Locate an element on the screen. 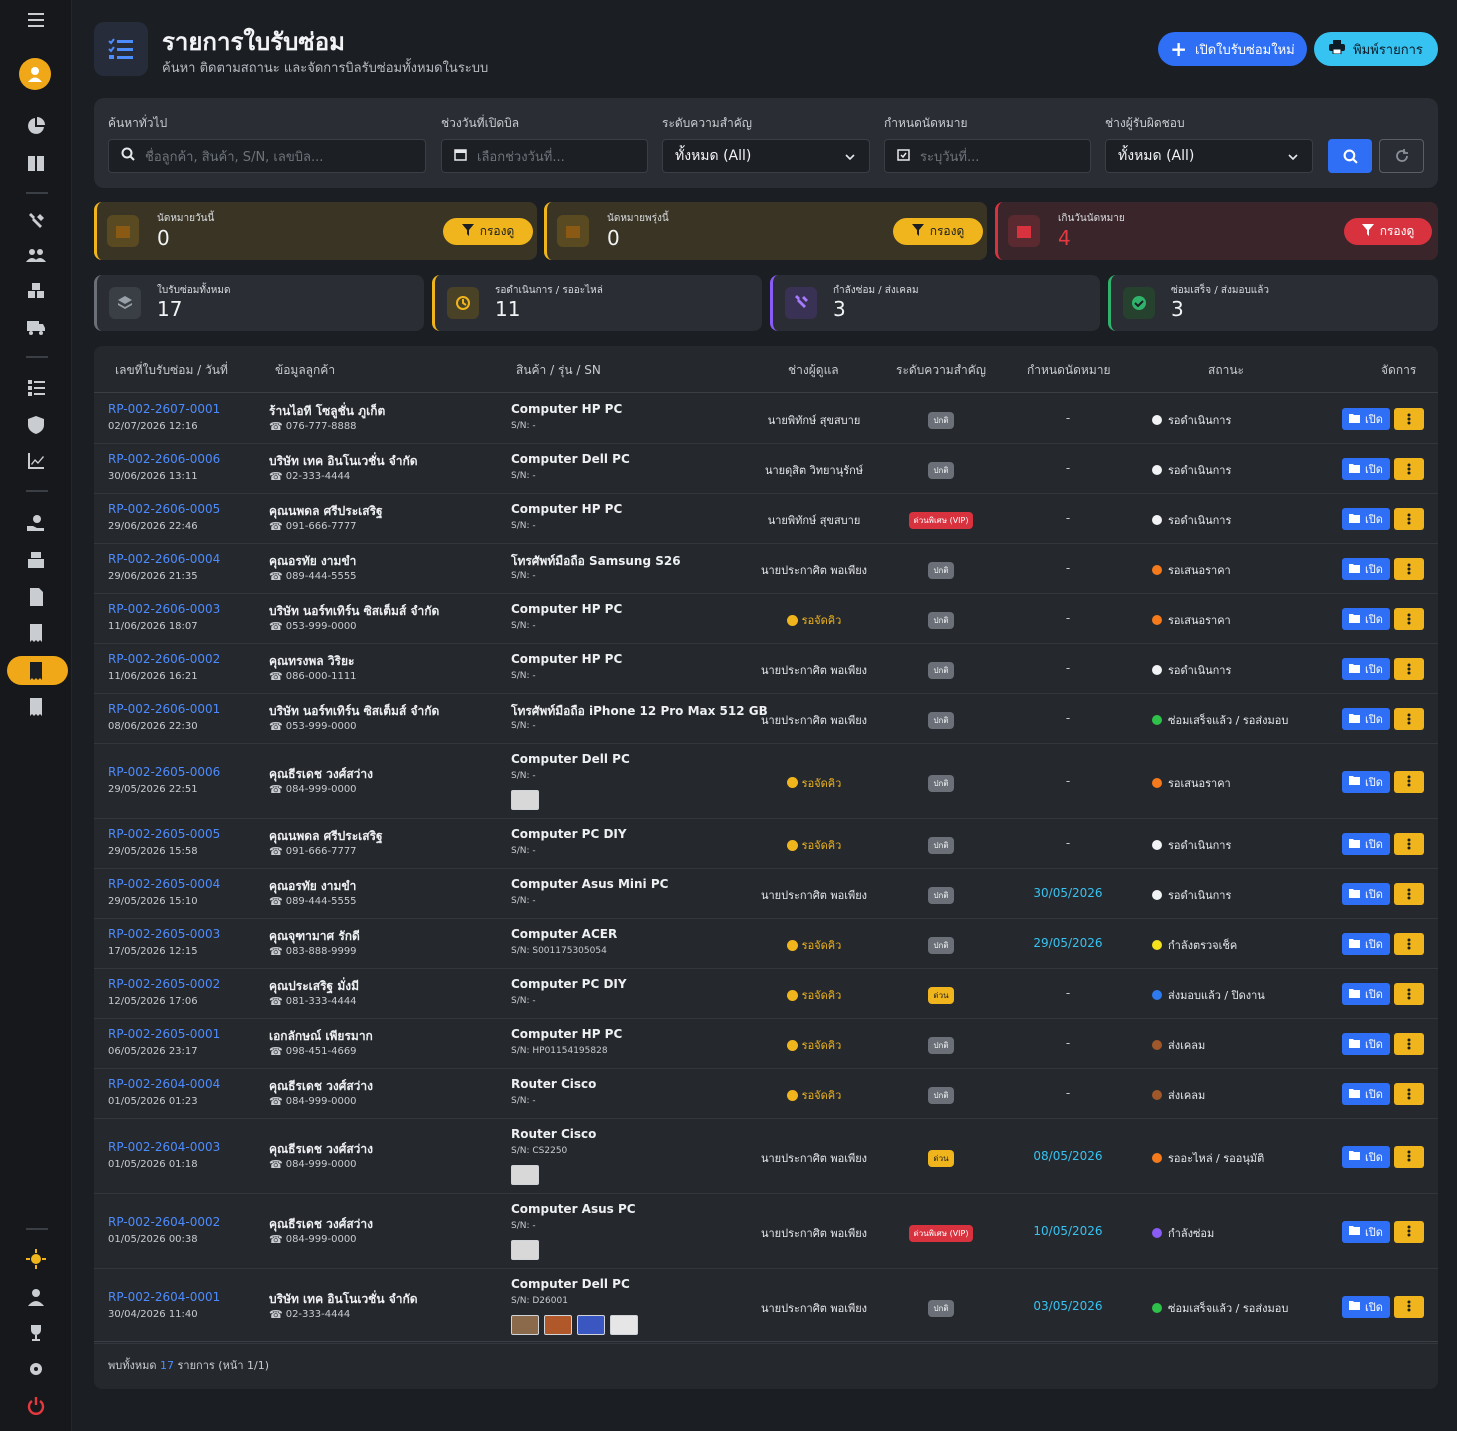  repair-id-link: RP-002-2606-0004 is located at coordinates (164, 559).